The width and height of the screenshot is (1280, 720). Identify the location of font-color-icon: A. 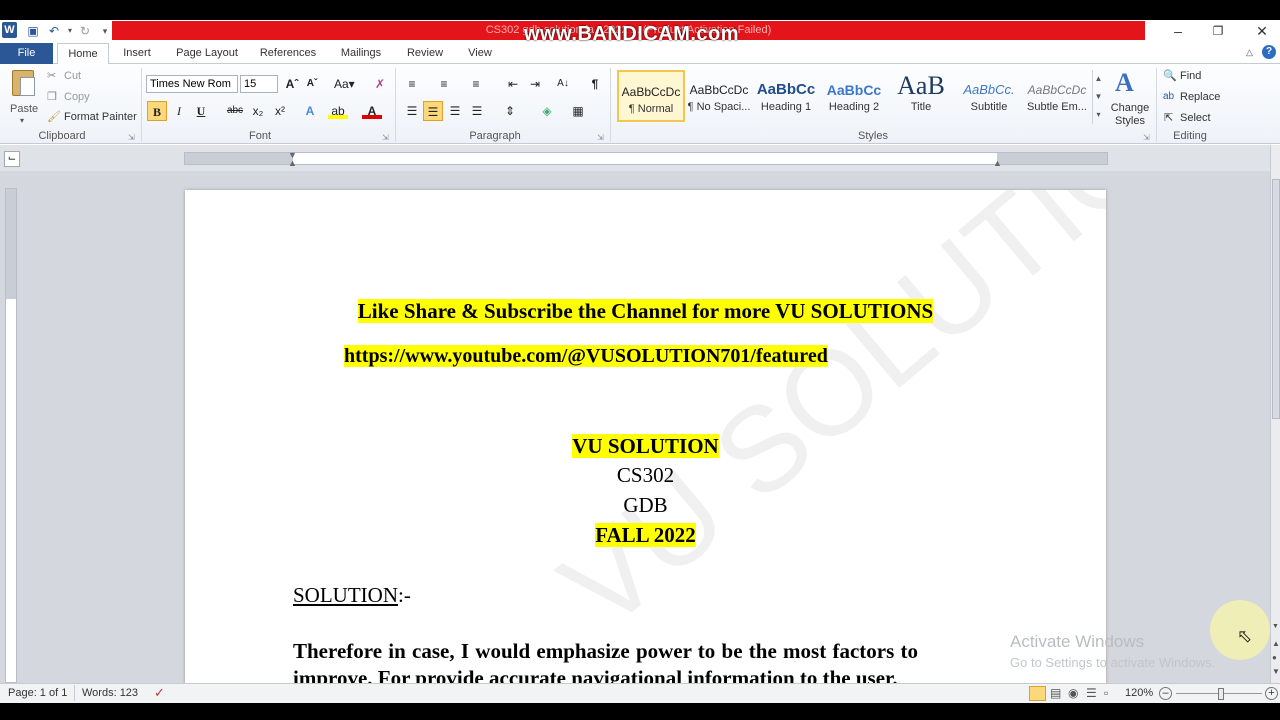
(372, 110).